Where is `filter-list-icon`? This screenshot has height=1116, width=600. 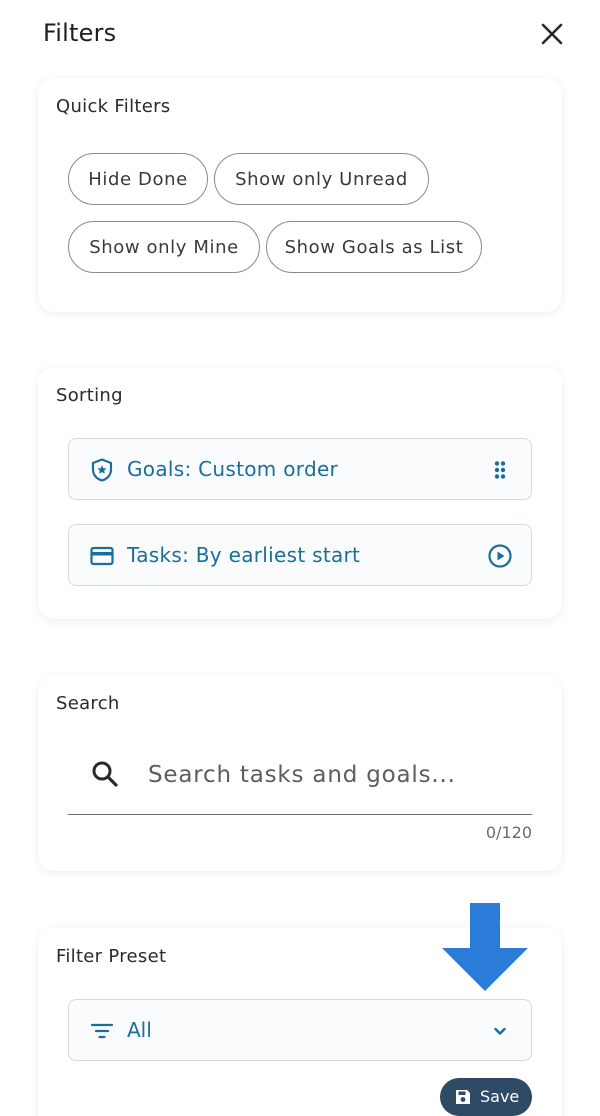 filter-list-icon is located at coordinates (102, 1031).